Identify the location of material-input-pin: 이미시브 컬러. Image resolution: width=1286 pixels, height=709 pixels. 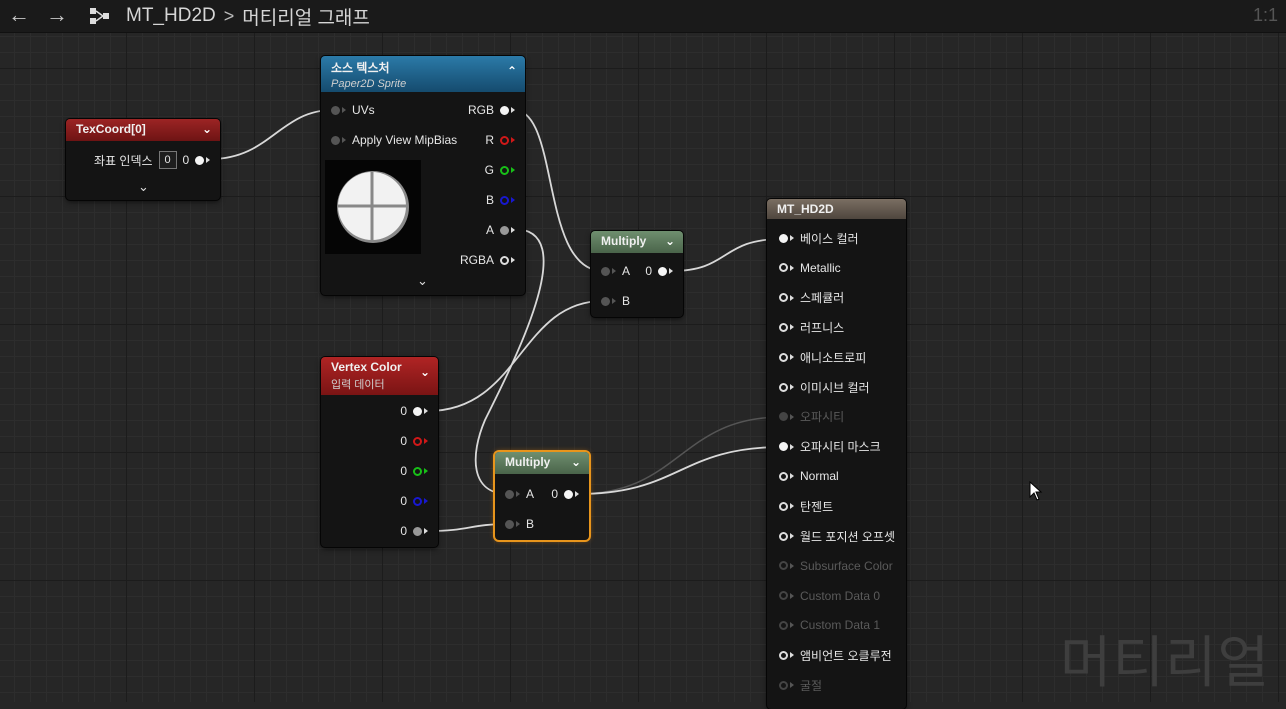
(824, 387).